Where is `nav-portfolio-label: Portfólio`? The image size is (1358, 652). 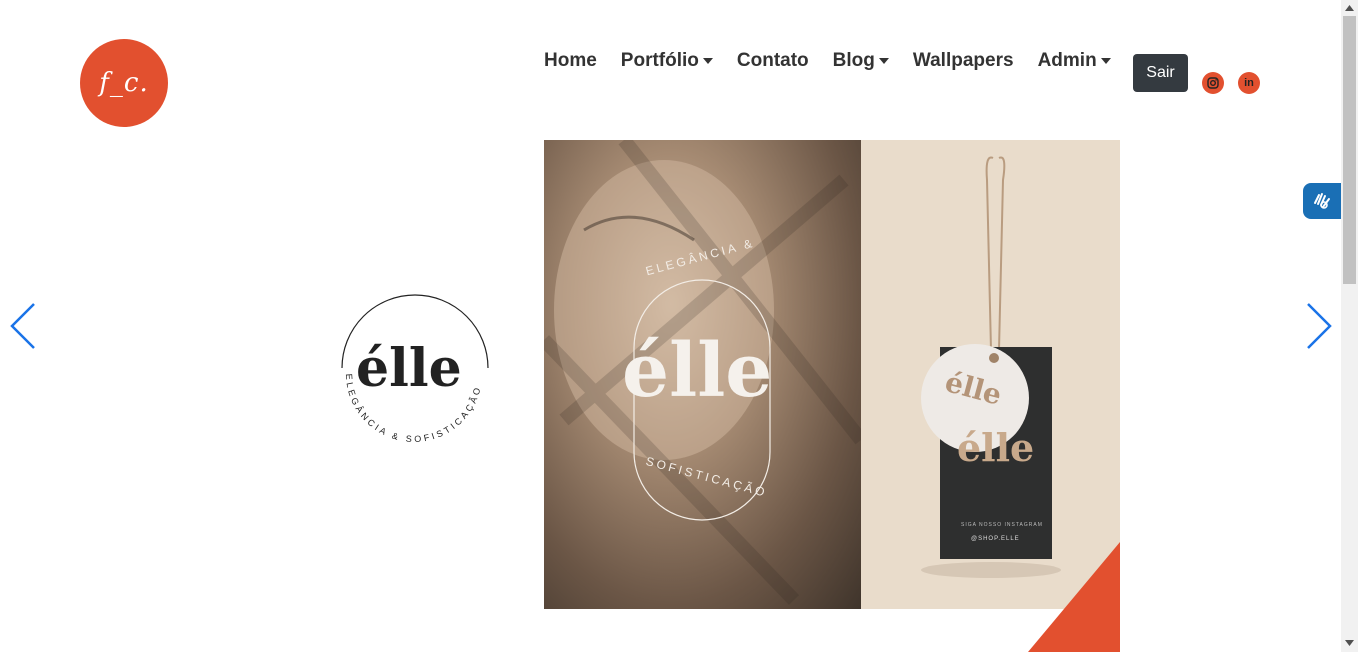 nav-portfolio-label: Portfólio is located at coordinates (659, 60).